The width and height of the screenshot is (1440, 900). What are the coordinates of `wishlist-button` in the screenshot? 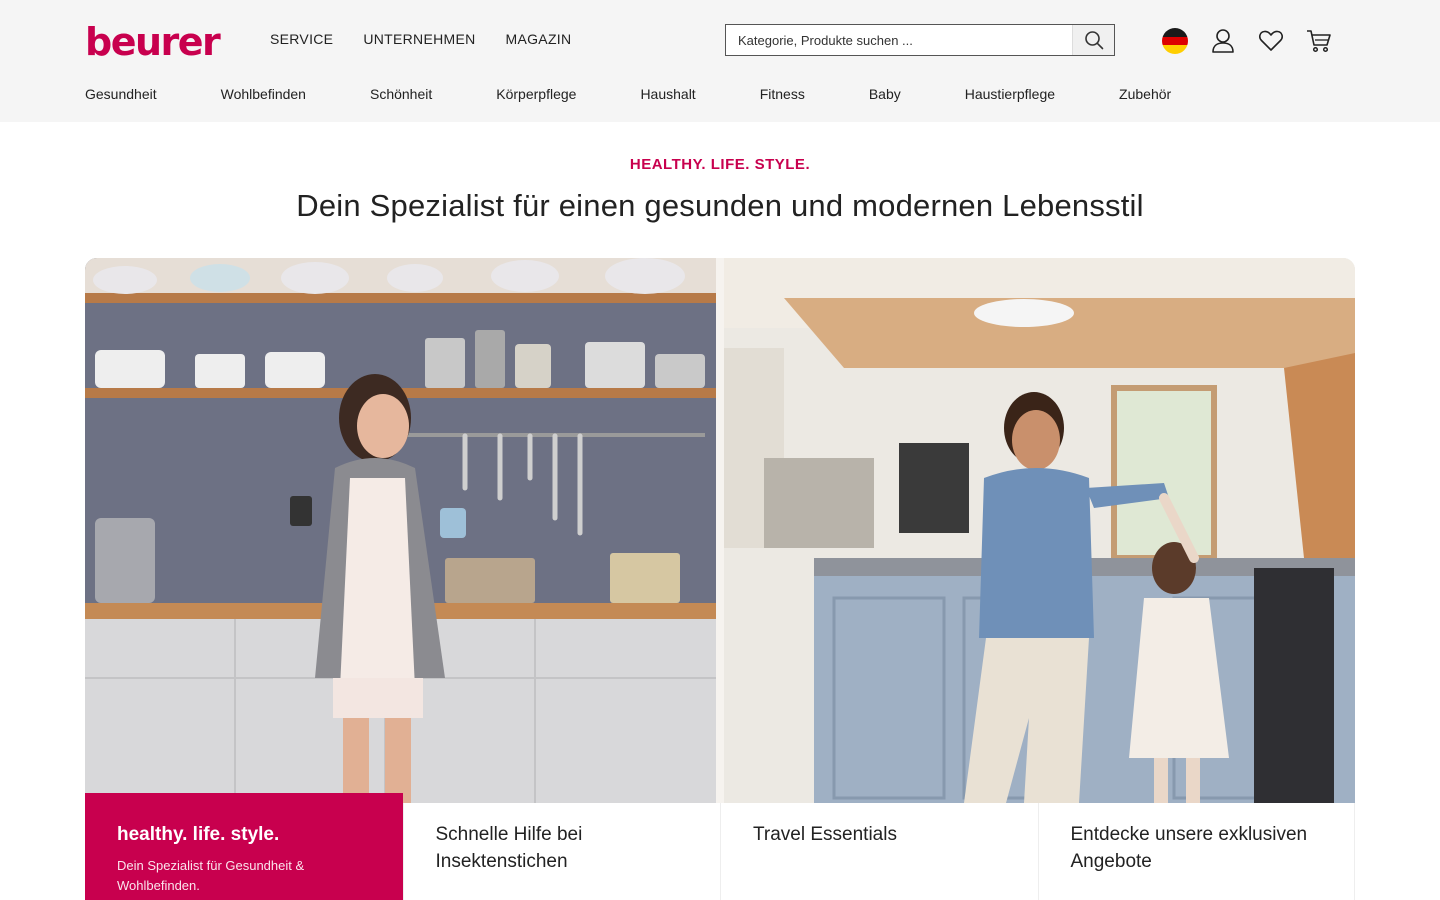 It's located at (1271, 41).